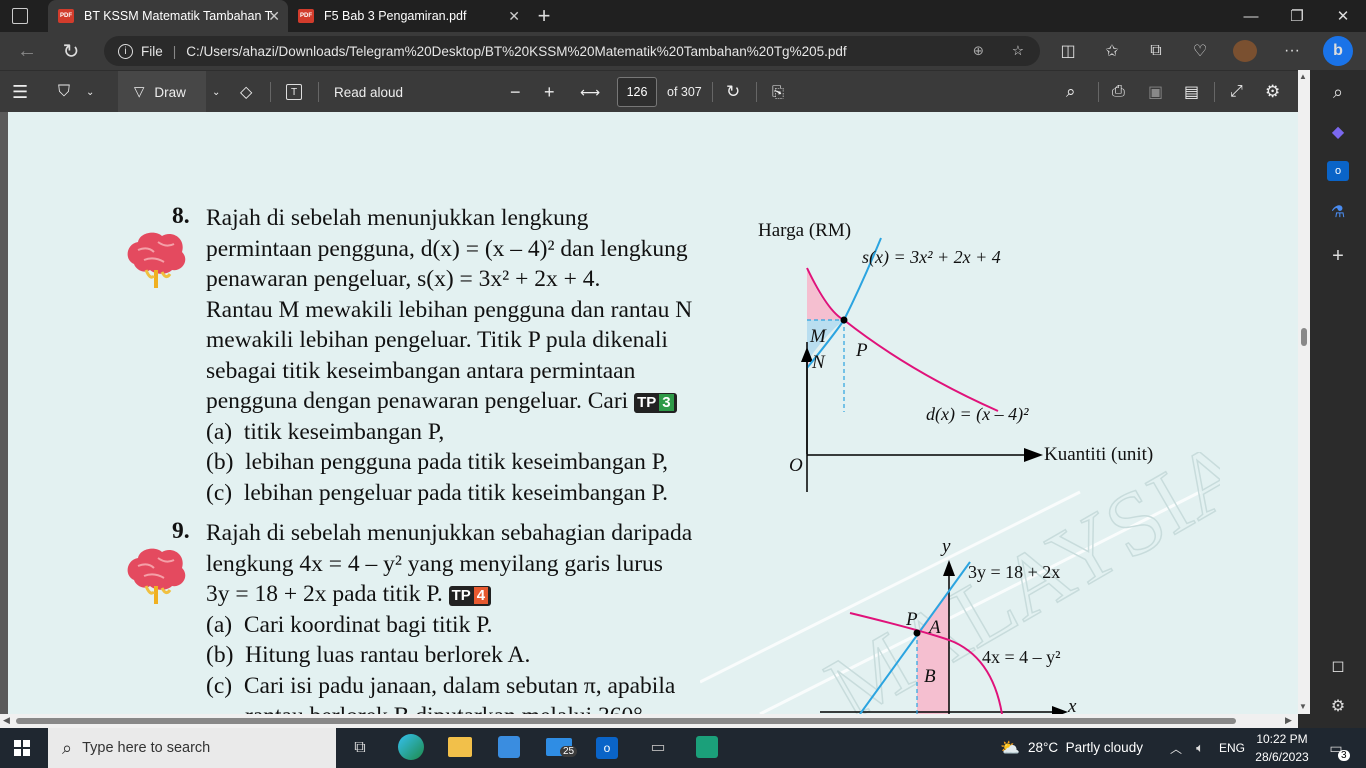  What do you see at coordinates (71, 51) in the screenshot?
I see `refresh-icon: ↻` at bounding box center [71, 51].